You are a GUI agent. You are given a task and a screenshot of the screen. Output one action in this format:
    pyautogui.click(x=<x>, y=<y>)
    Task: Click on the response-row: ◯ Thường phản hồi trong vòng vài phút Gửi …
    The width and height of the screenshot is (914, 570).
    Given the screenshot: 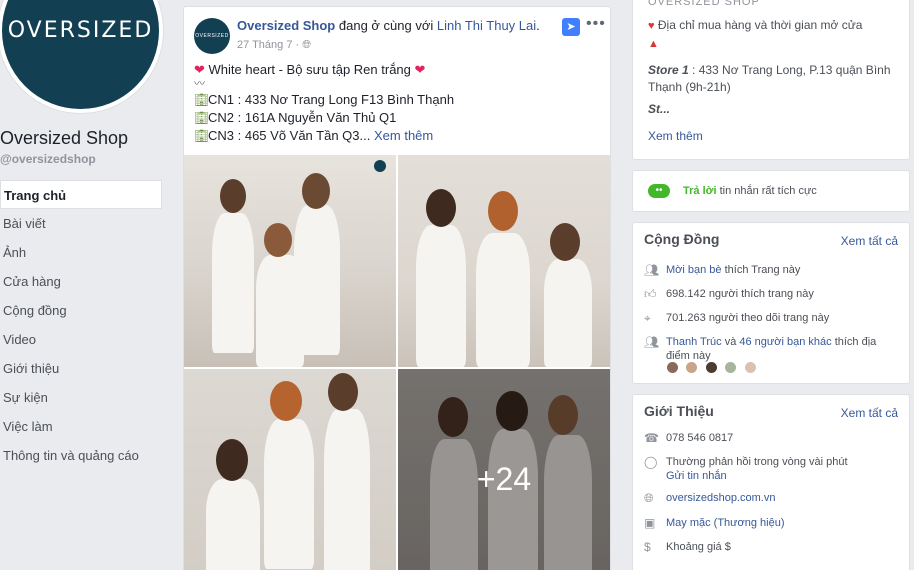 What is the action you would take?
    pyautogui.click(x=746, y=468)
    